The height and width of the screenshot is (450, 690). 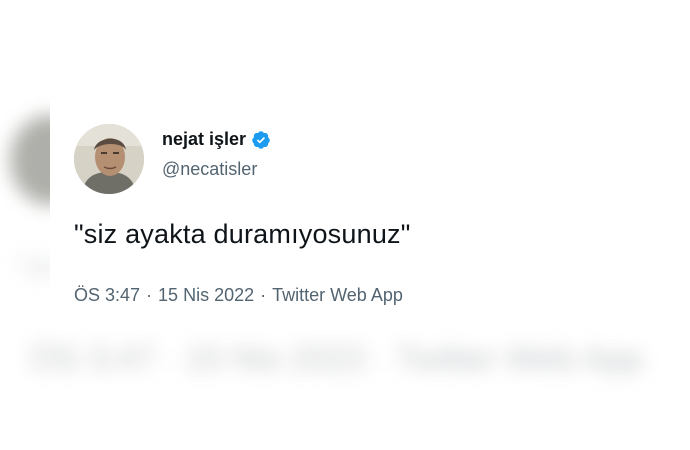 What do you see at coordinates (204, 139) in the screenshot?
I see `display-name: nejat işler` at bounding box center [204, 139].